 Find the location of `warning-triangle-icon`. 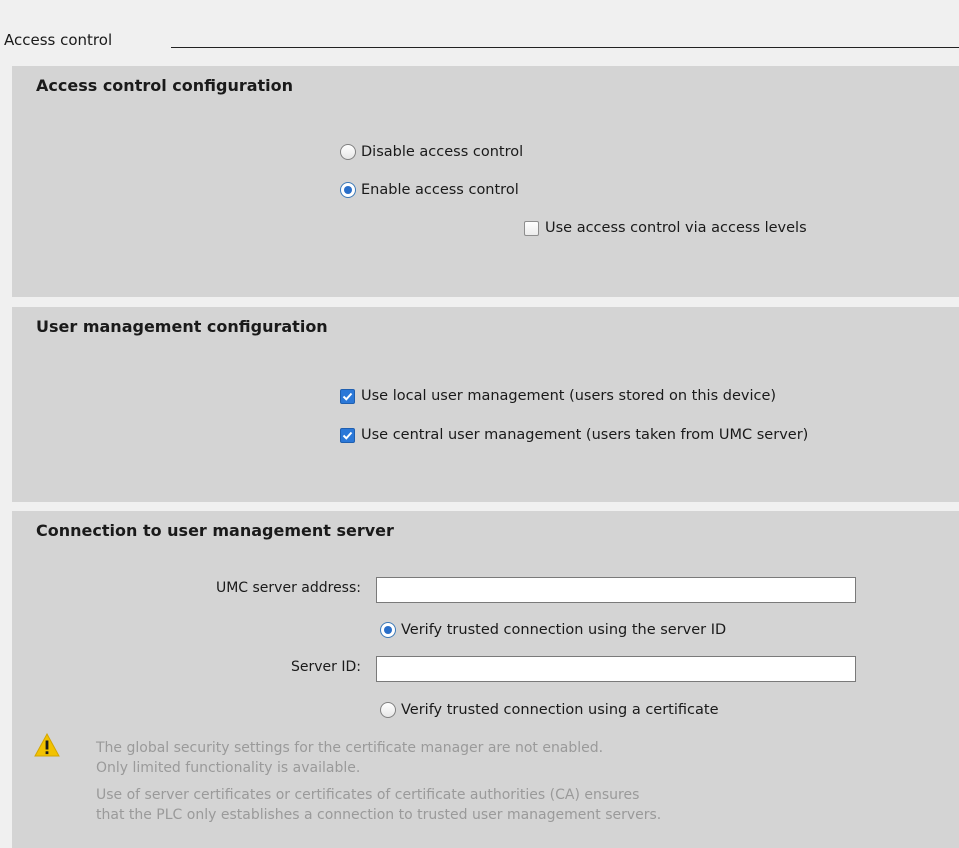

warning-triangle-icon is located at coordinates (47, 745).